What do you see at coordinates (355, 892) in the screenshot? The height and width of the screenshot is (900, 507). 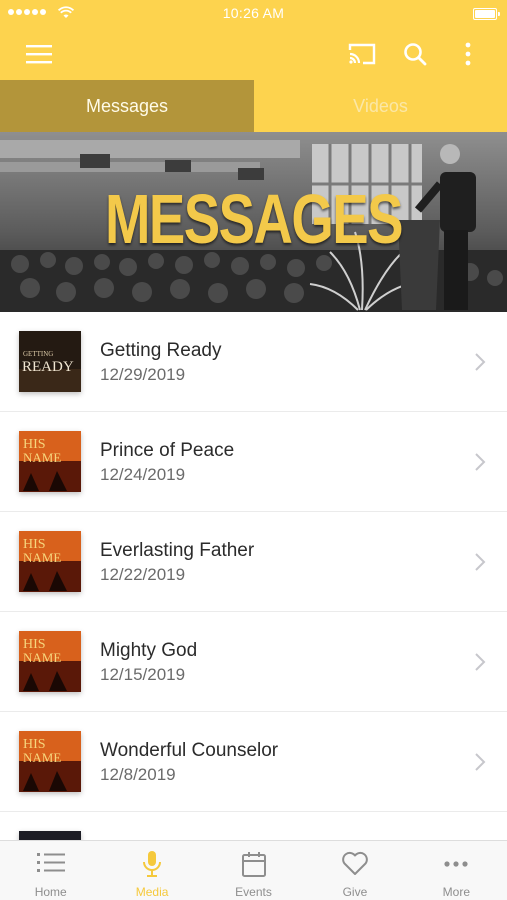 I see `tab-label: Give` at bounding box center [355, 892].